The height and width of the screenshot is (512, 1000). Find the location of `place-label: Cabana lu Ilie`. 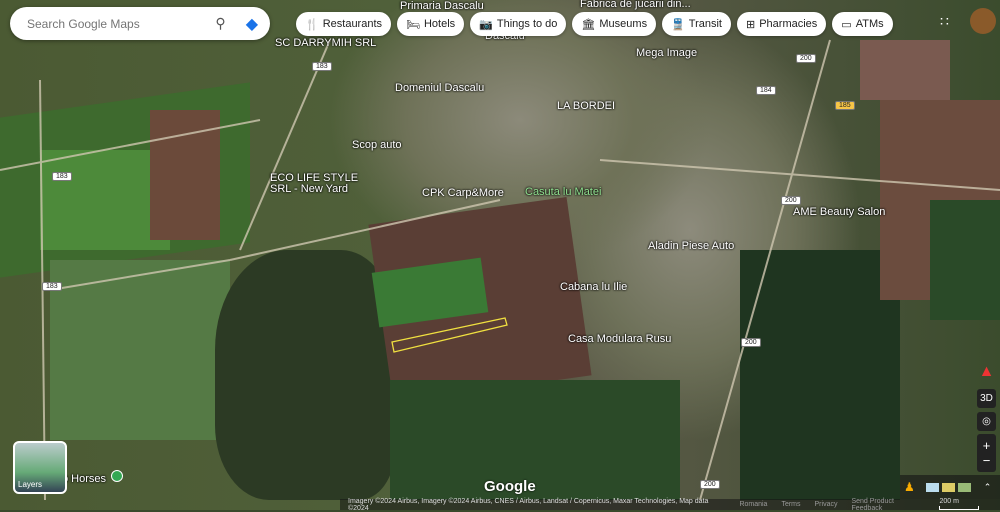

place-label: Cabana lu Ilie is located at coordinates (593, 287).